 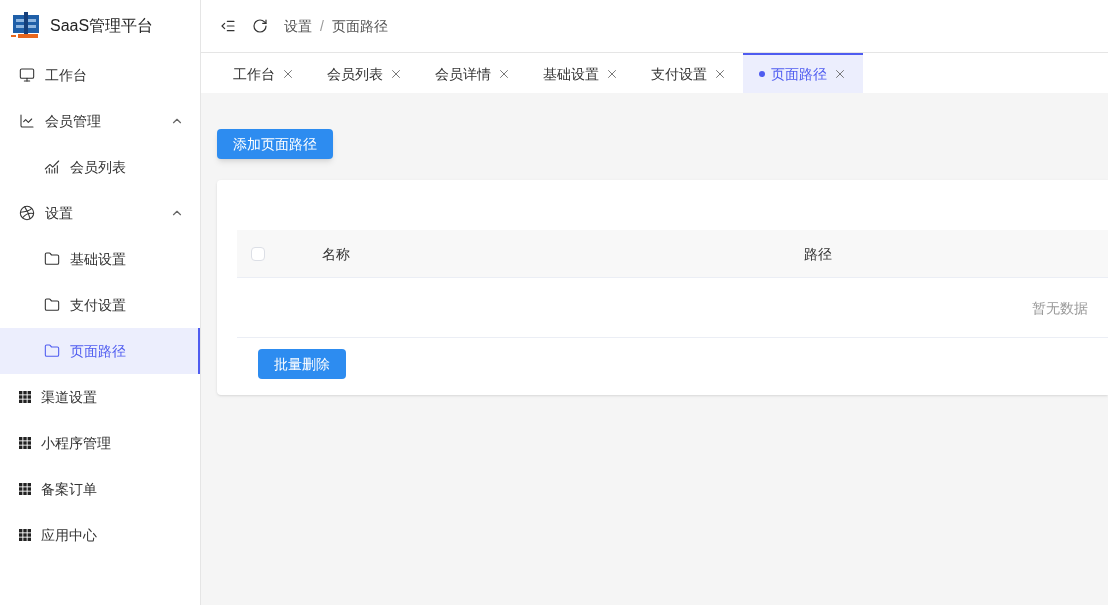 I want to click on breadcrumb-link: 设置, so click(x=298, y=26).